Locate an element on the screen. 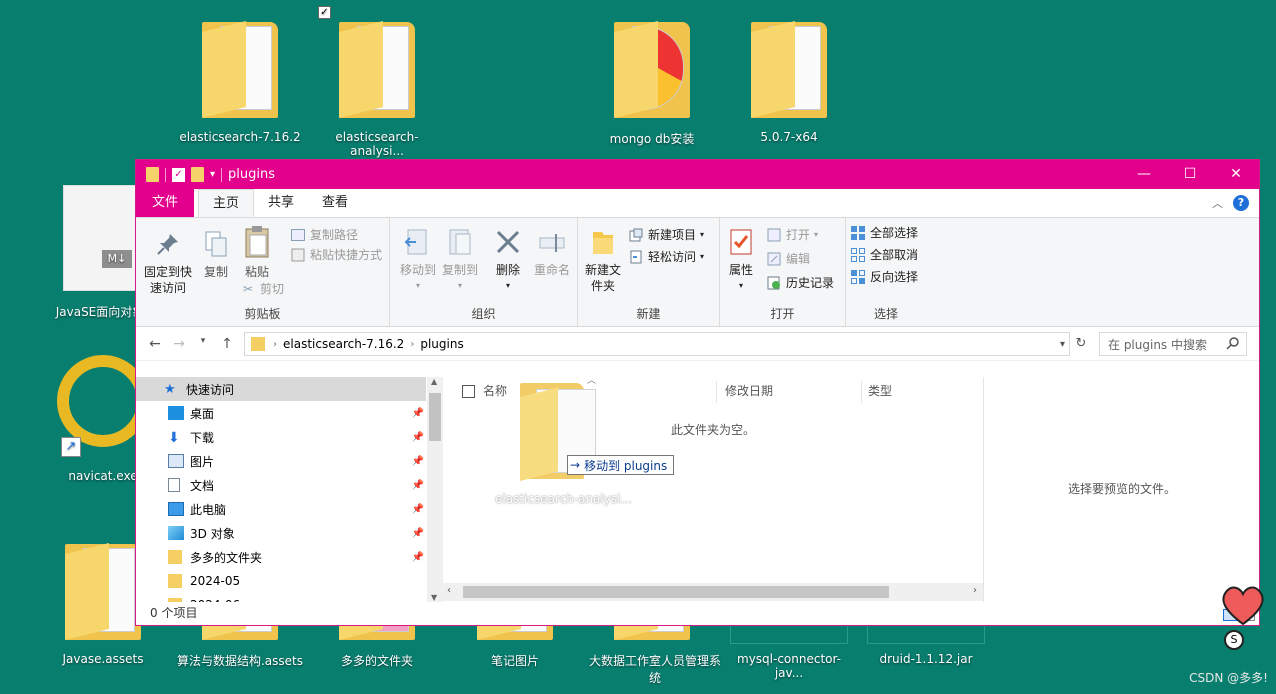 Image resolution: width=1276 pixels, height=694 pixels. tab-home: 主页 is located at coordinates (226, 203).